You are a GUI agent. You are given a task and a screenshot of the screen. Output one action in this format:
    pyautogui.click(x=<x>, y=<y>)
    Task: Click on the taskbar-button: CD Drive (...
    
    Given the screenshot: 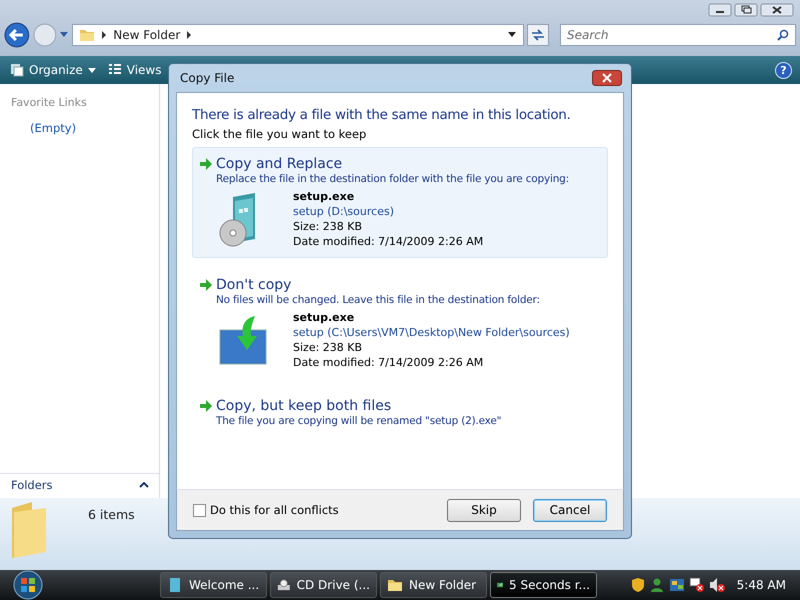 What is the action you would take?
    pyautogui.click(x=323, y=585)
    